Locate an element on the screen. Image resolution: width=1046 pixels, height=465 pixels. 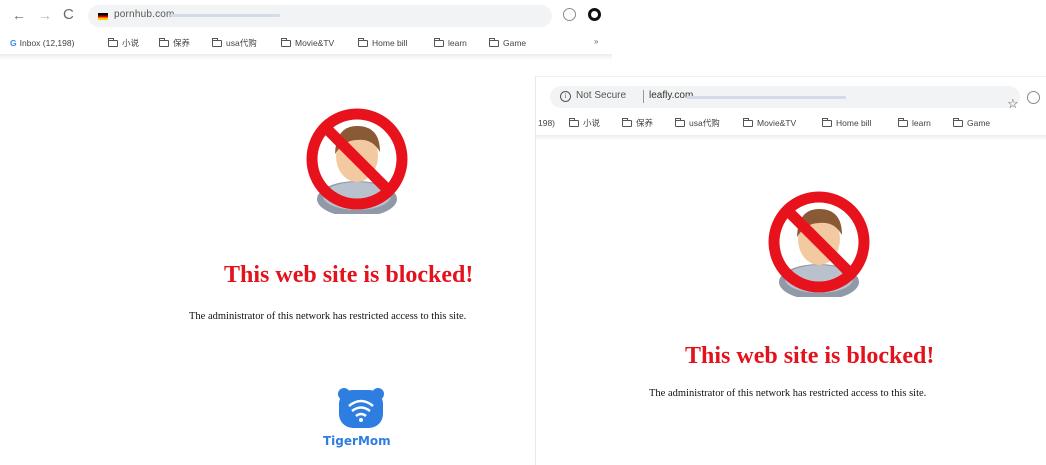
bookmark-inbox-partial: 198) is located at coordinates (546, 123).